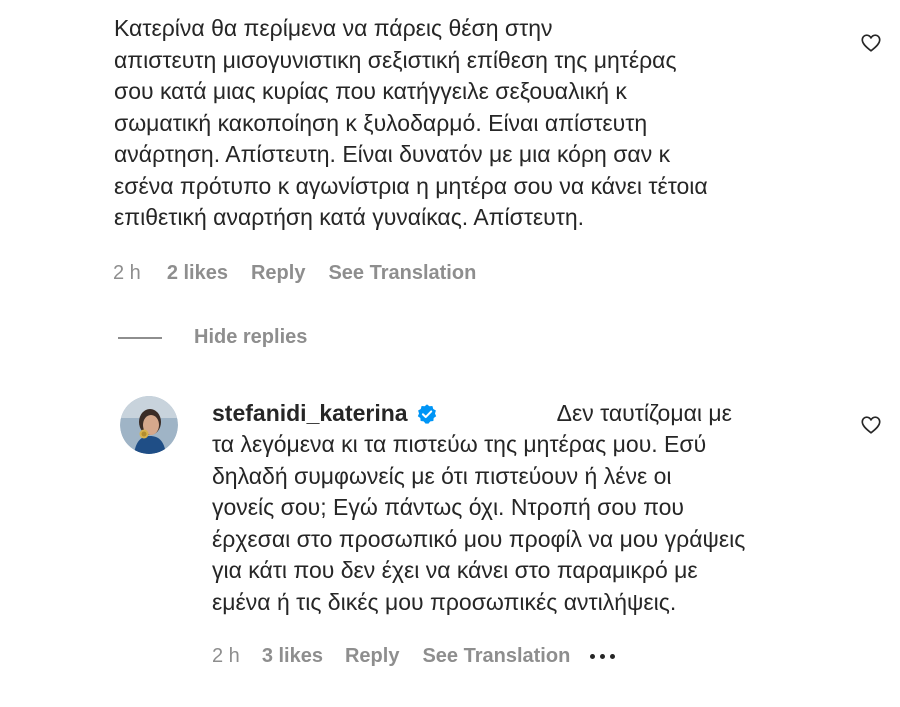 This screenshot has width=900, height=707. I want to click on comment-meta: 2 h 2 likes Reply See Translation, so click(294, 273).